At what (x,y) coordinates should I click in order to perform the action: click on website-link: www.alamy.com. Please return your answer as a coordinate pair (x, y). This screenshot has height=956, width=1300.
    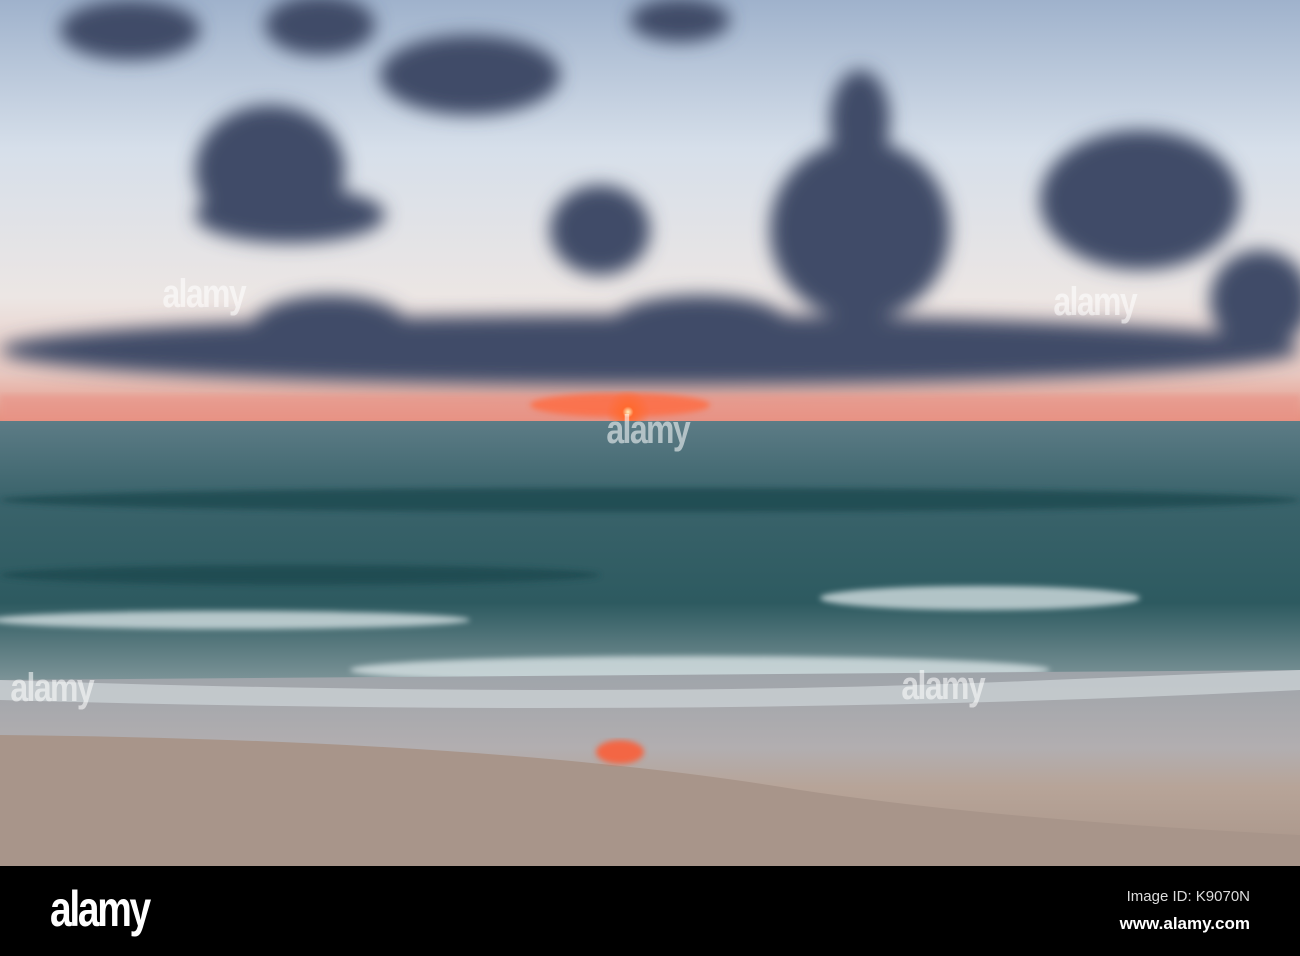
    Looking at the image, I should click on (1185, 924).